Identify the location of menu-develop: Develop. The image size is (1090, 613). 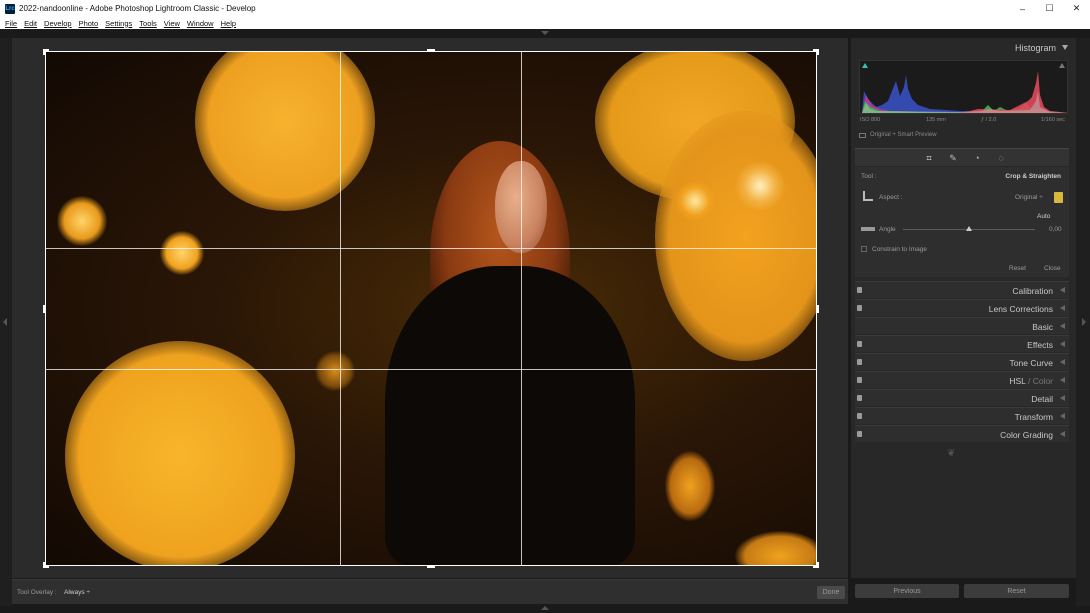
(58, 23).